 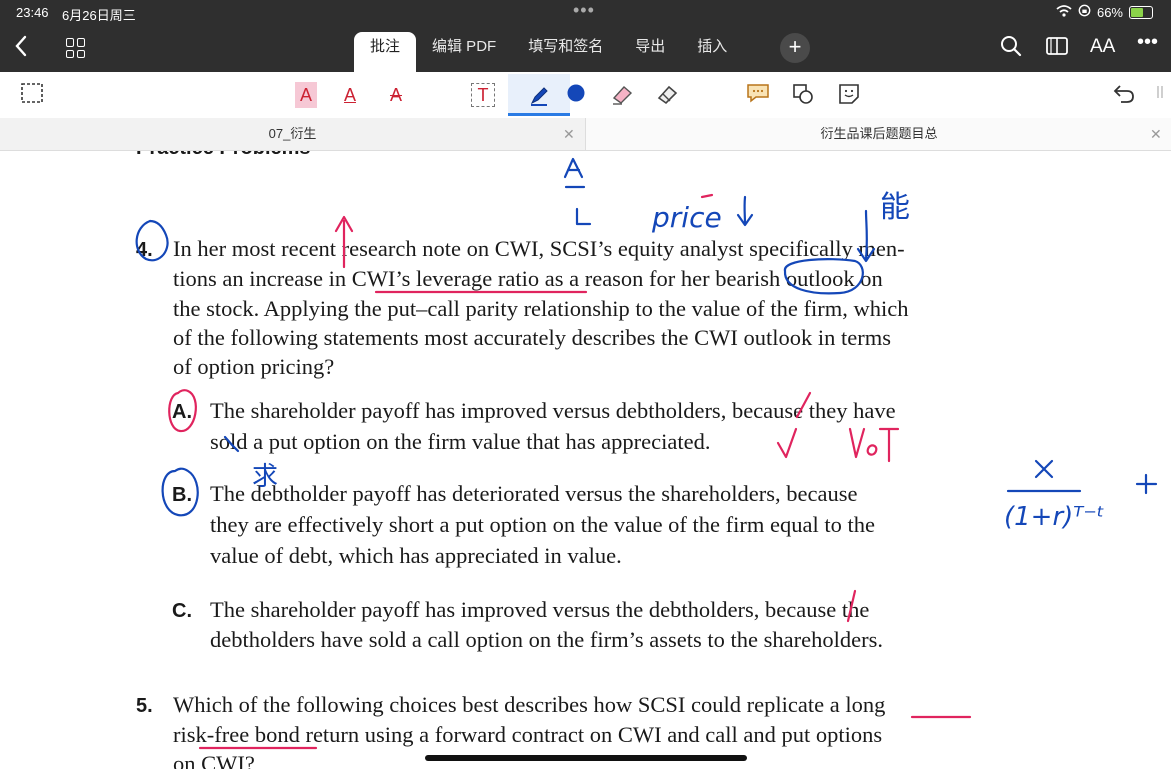 I want to click on option-label: A., so click(x=182, y=412).